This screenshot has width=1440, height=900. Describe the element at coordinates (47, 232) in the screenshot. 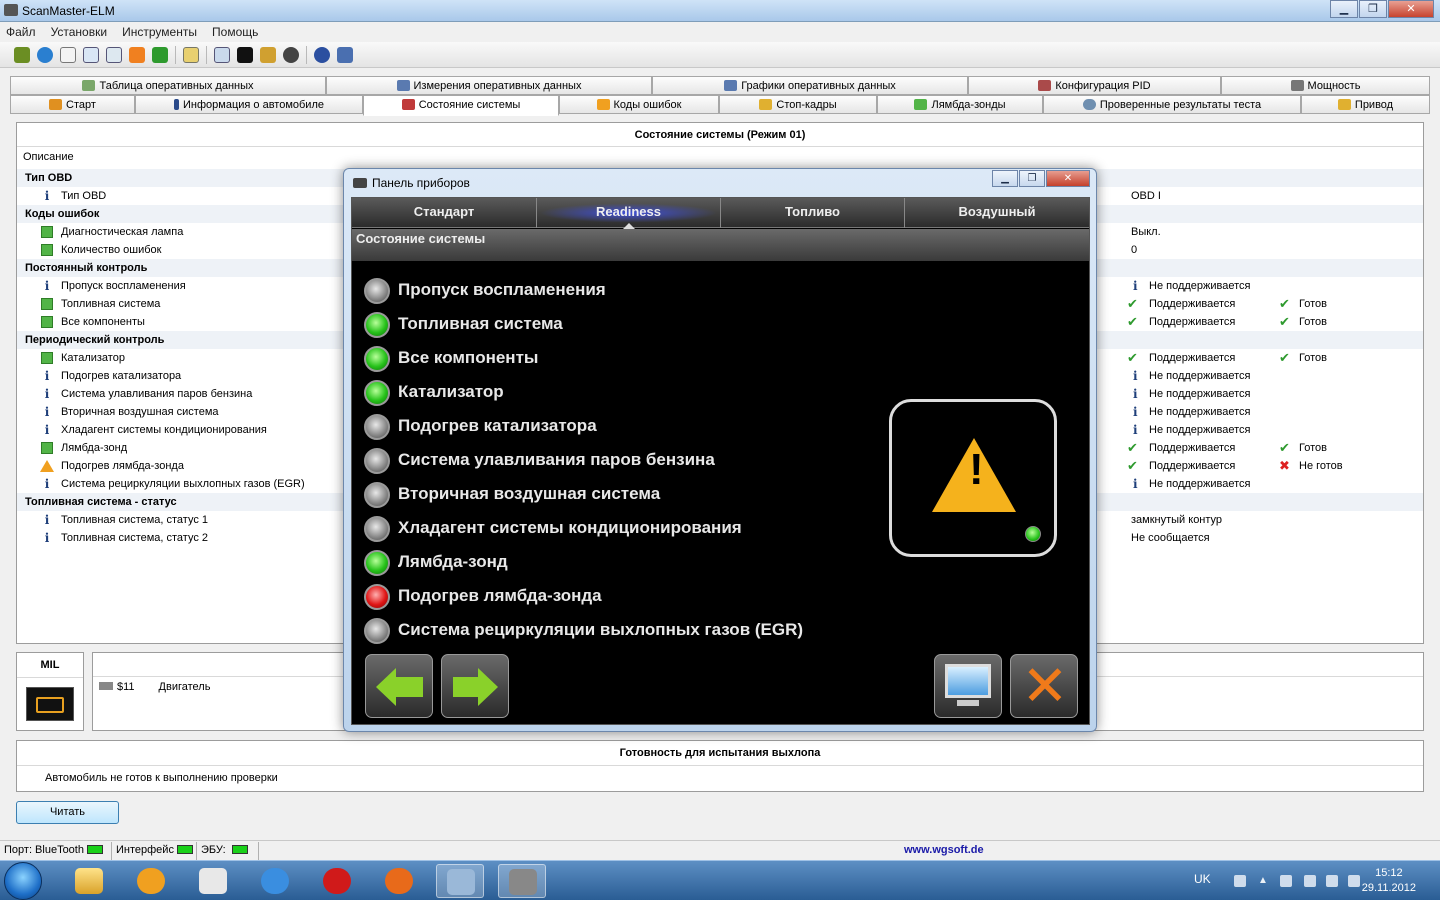

I see `status-ok-icon` at that location.